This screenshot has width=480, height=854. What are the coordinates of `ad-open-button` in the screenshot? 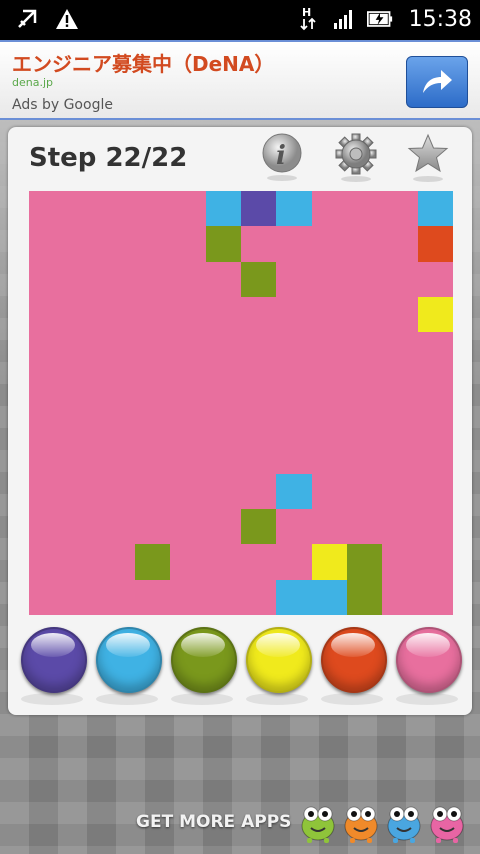 It's located at (437, 82).